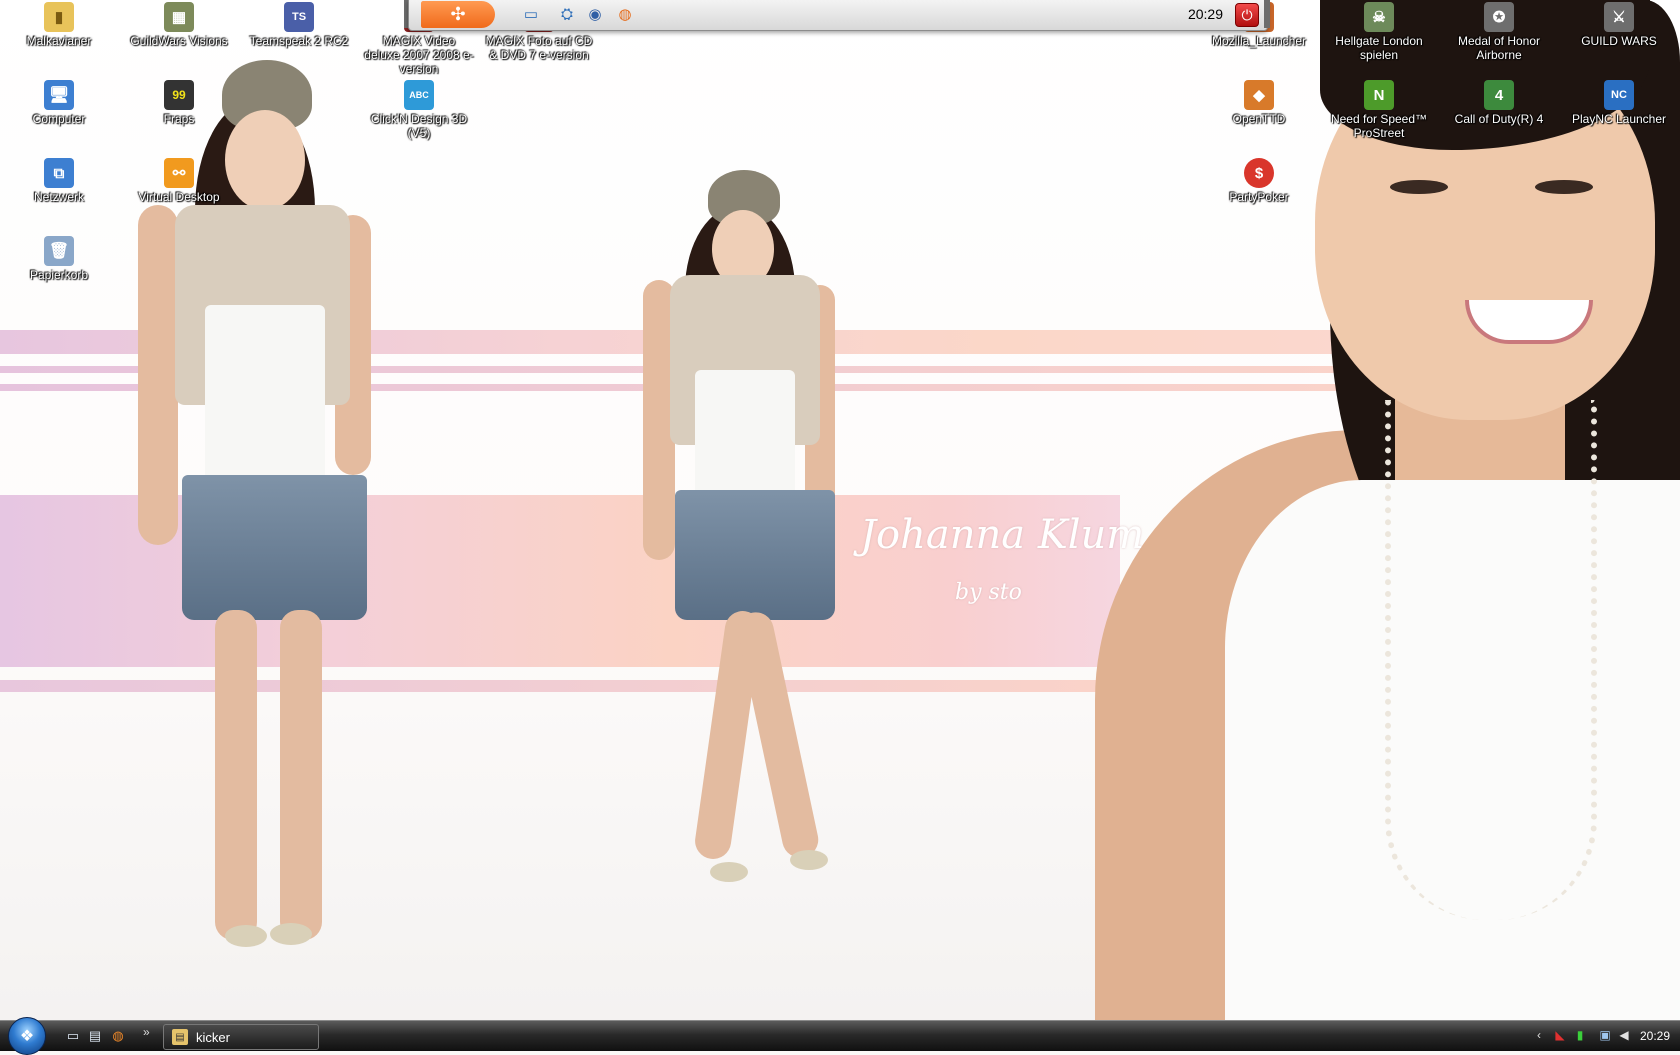  I want to click on desktop-icon-guildwars-visions: ▦ GuildWars Visions, so click(179, 25).